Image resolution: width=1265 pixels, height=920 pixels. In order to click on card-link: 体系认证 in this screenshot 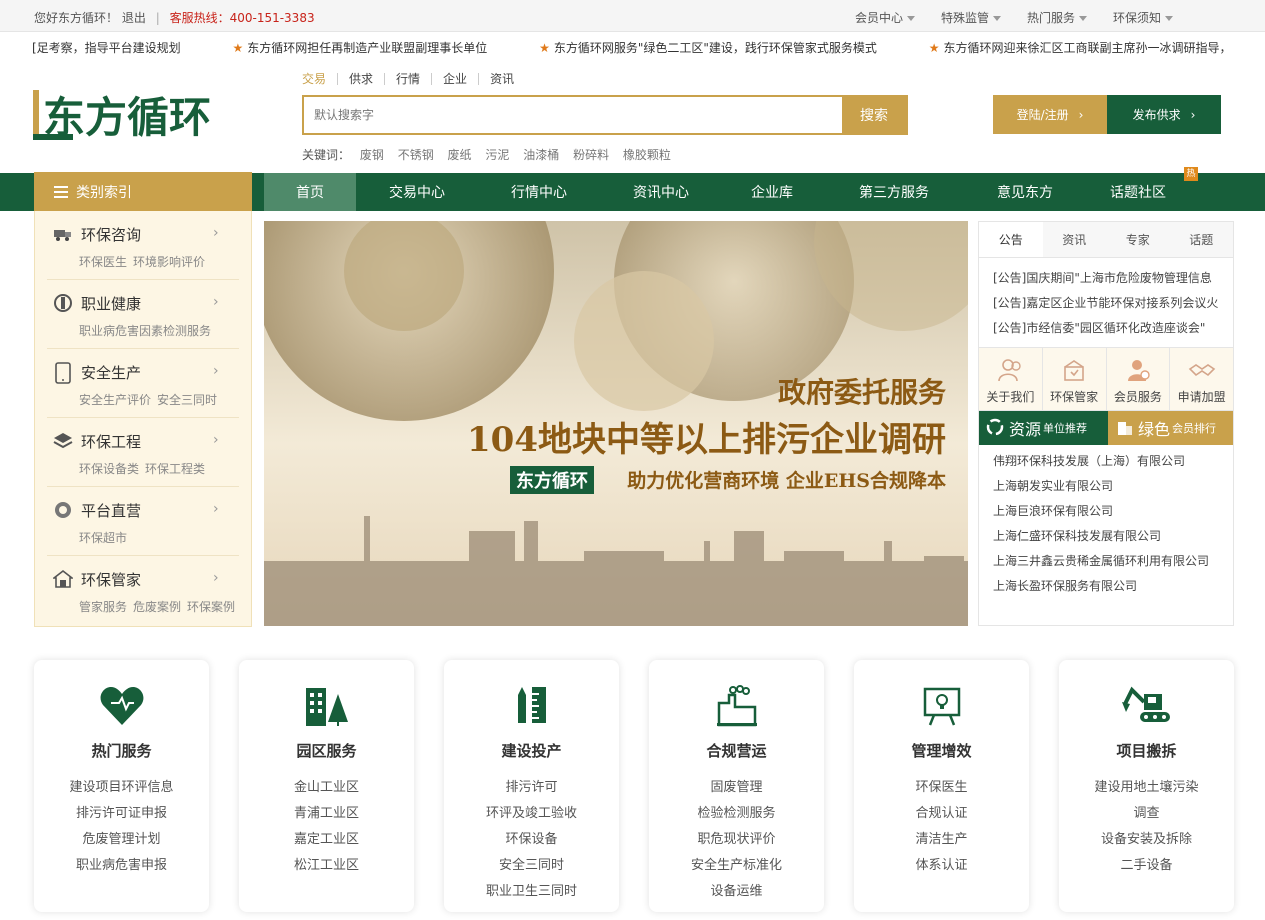, I will do `click(941, 866)`.